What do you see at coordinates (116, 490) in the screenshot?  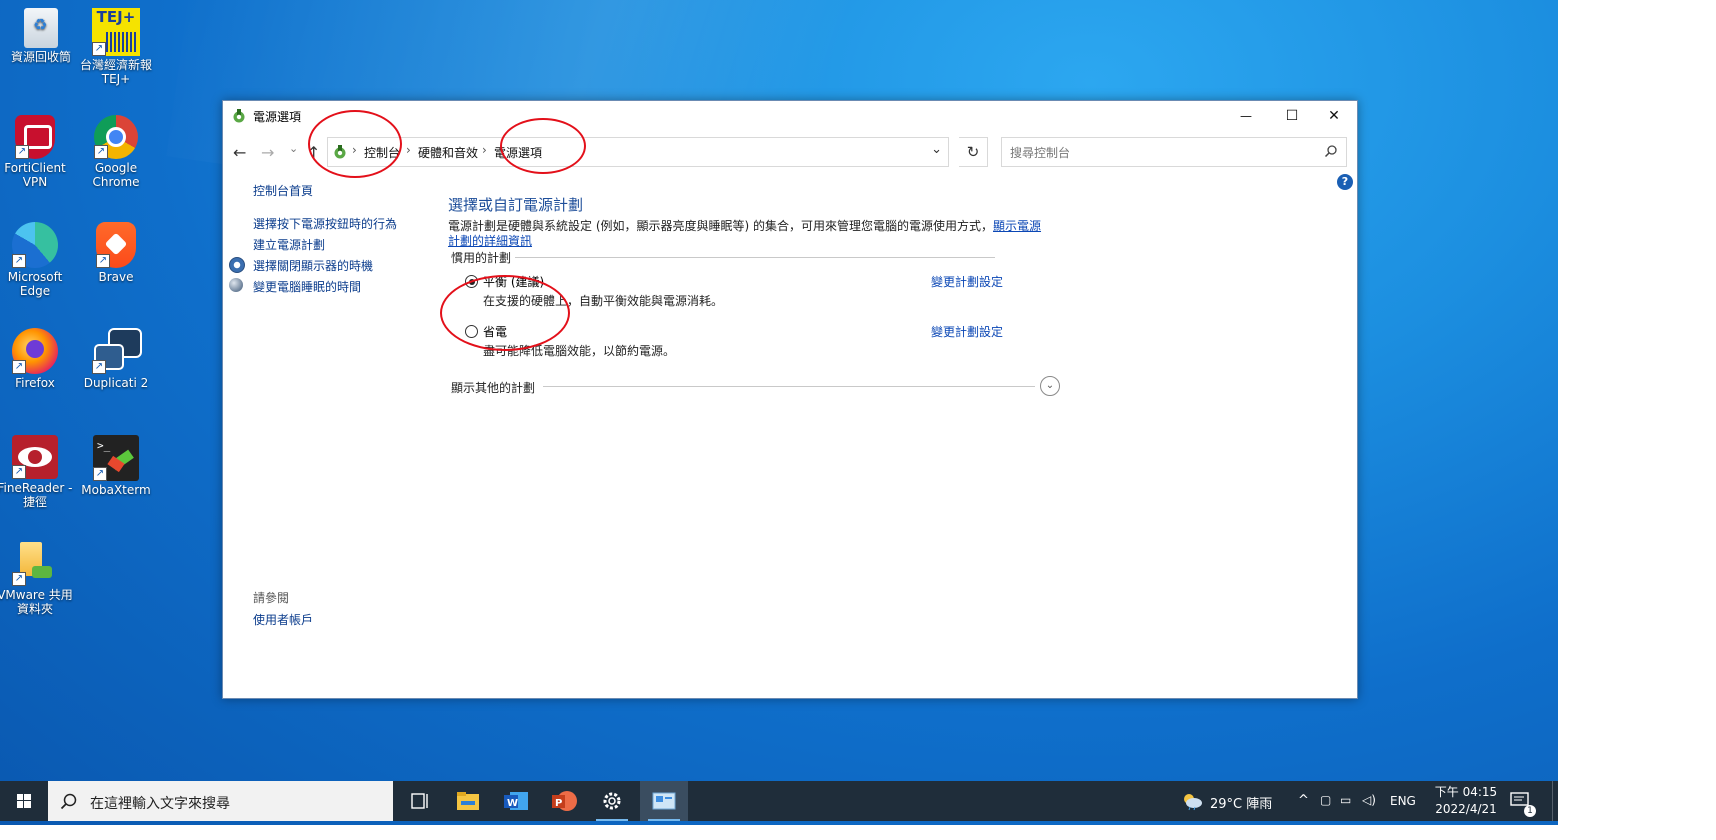 I see `mobaxterm-label: MobaXterm` at bounding box center [116, 490].